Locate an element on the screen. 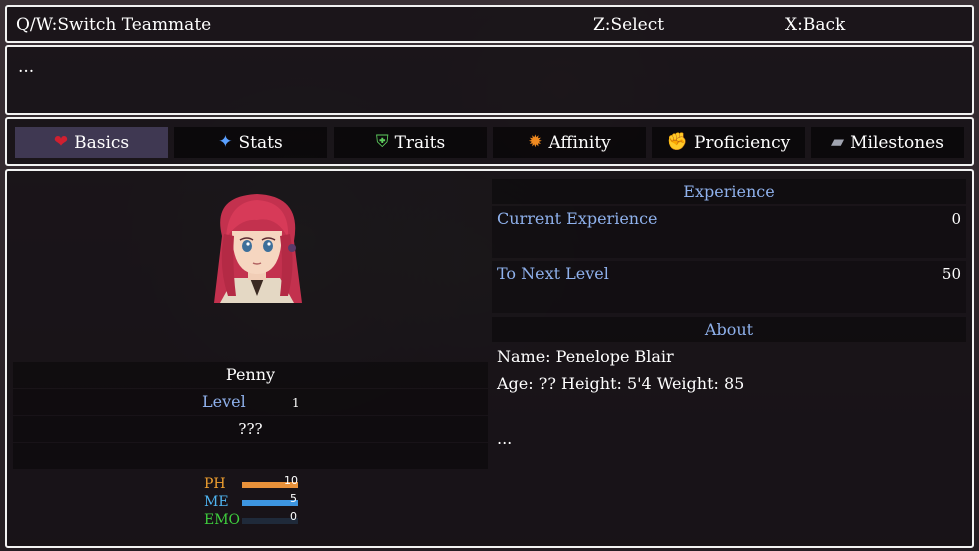  experience-header: Experience is located at coordinates (729, 191).